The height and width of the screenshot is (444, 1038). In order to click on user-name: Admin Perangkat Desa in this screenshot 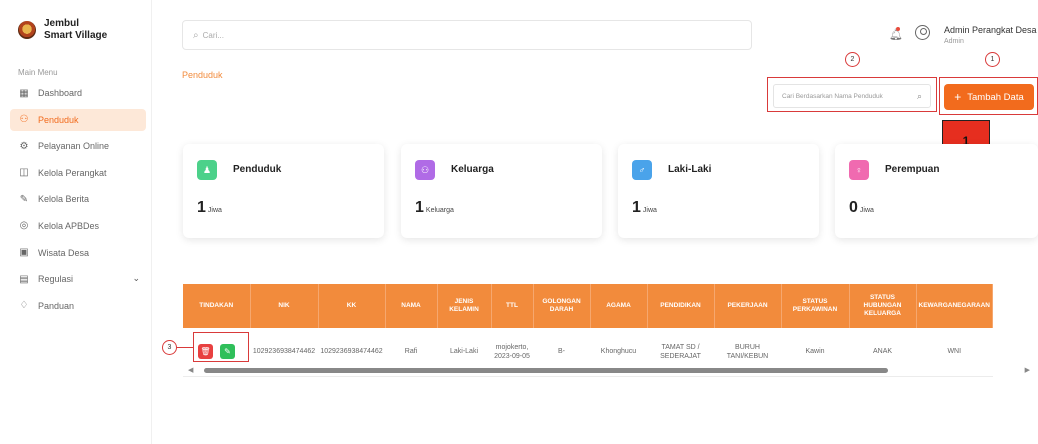, I will do `click(990, 30)`.